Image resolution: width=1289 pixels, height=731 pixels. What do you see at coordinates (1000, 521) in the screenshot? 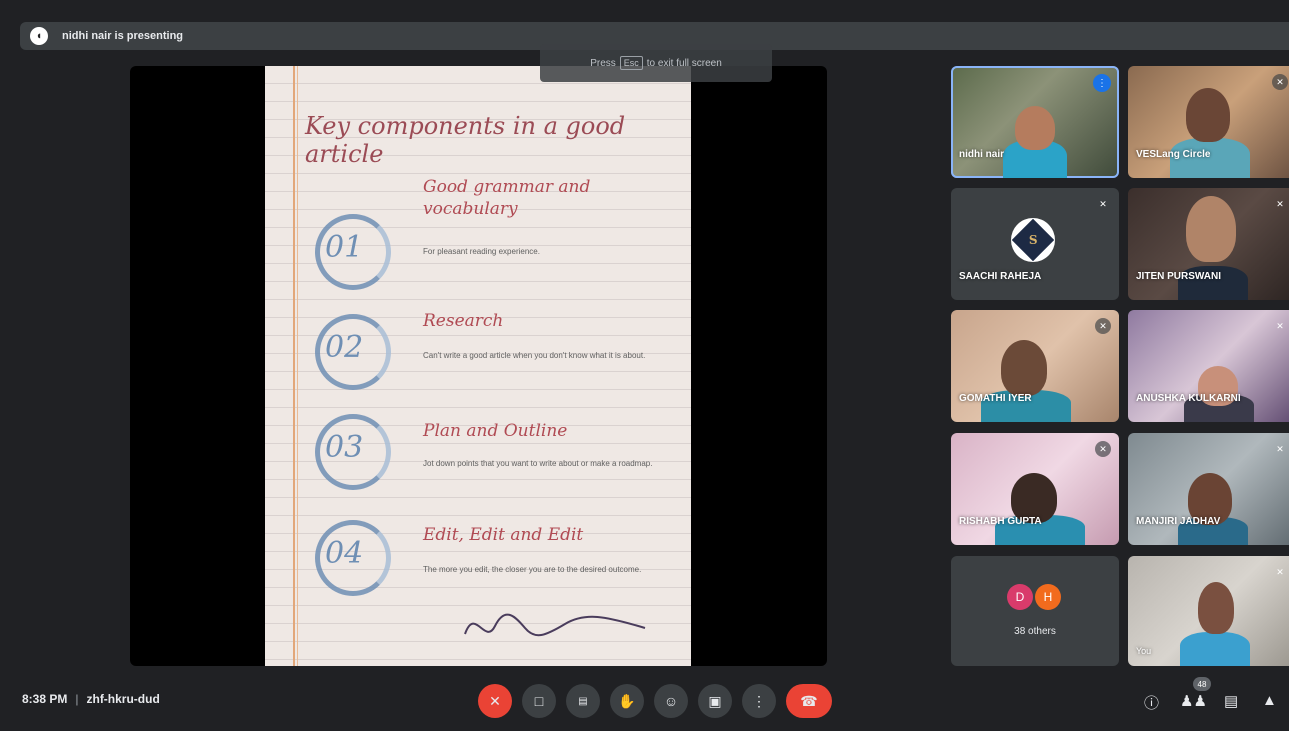
I see `participant-name: RISHABH GUPTA` at bounding box center [1000, 521].